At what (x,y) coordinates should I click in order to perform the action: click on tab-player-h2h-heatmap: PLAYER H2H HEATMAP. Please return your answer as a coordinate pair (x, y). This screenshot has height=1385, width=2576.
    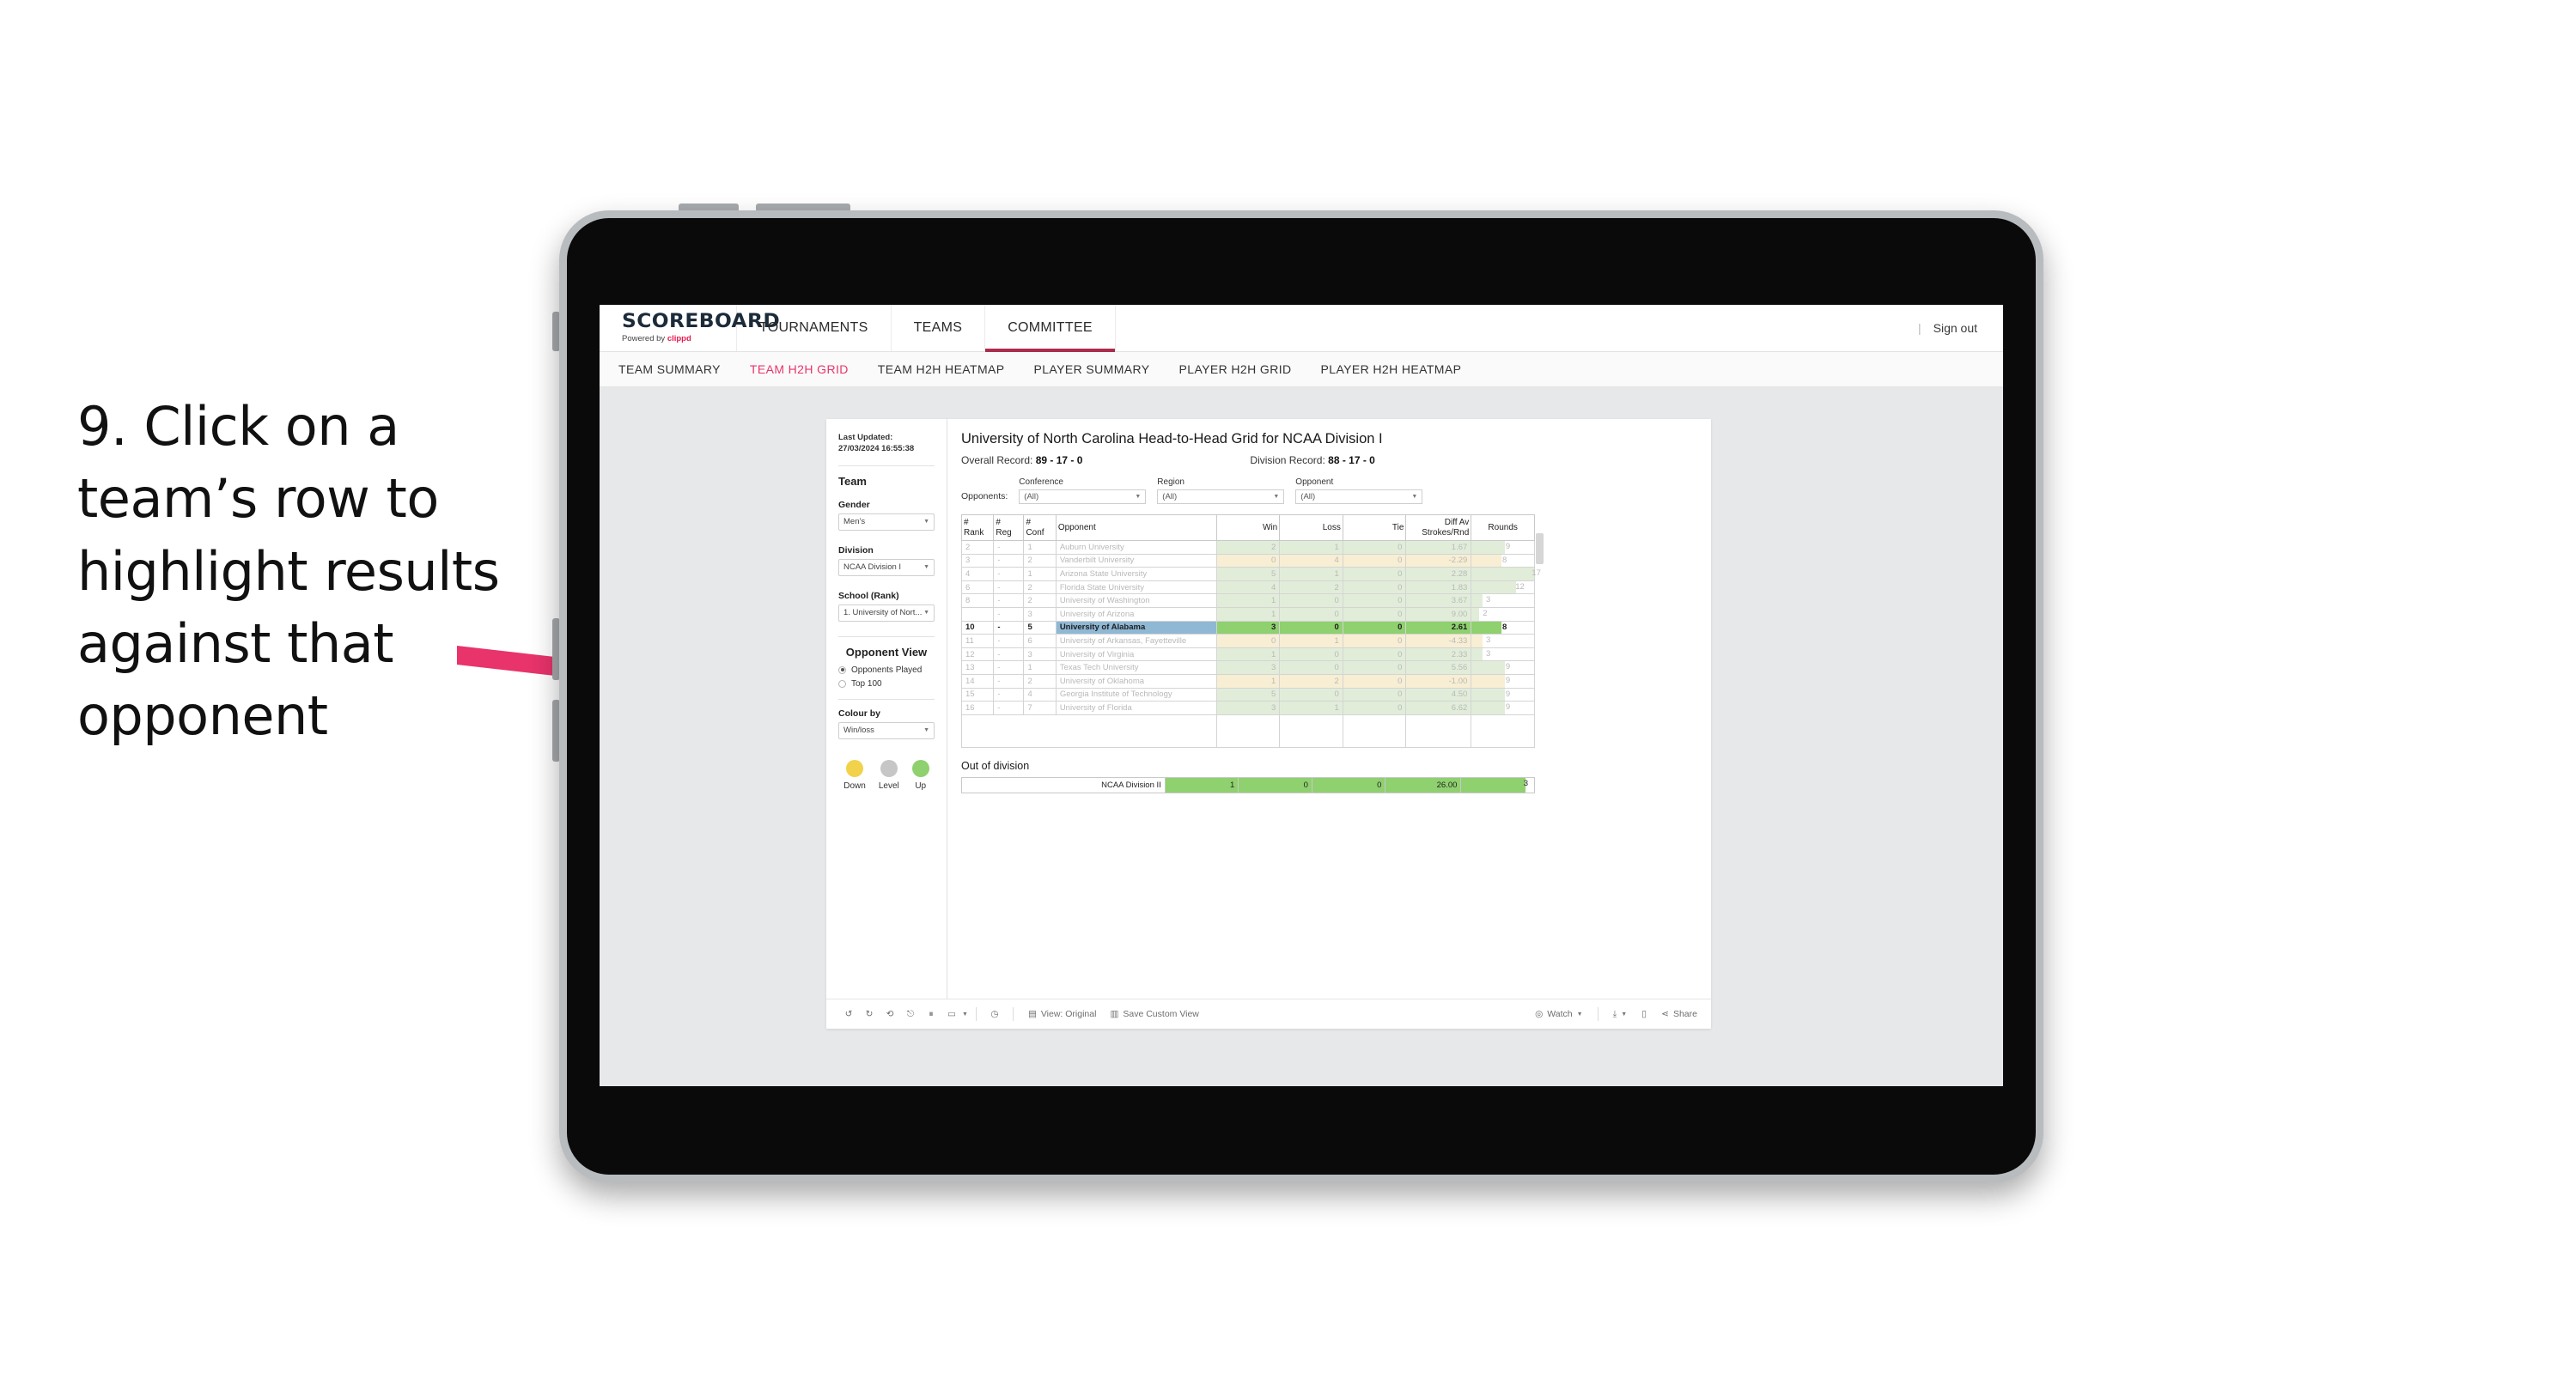
    Looking at the image, I should click on (1391, 369).